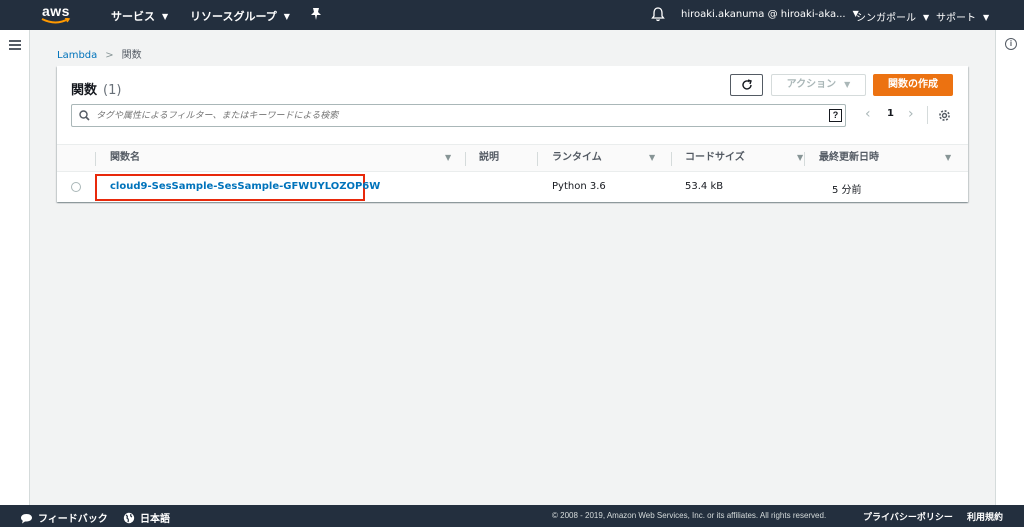  What do you see at coordinates (849, 157) in the screenshot?
I see `column-header-label: 最終更新日時` at bounding box center [849, 157].